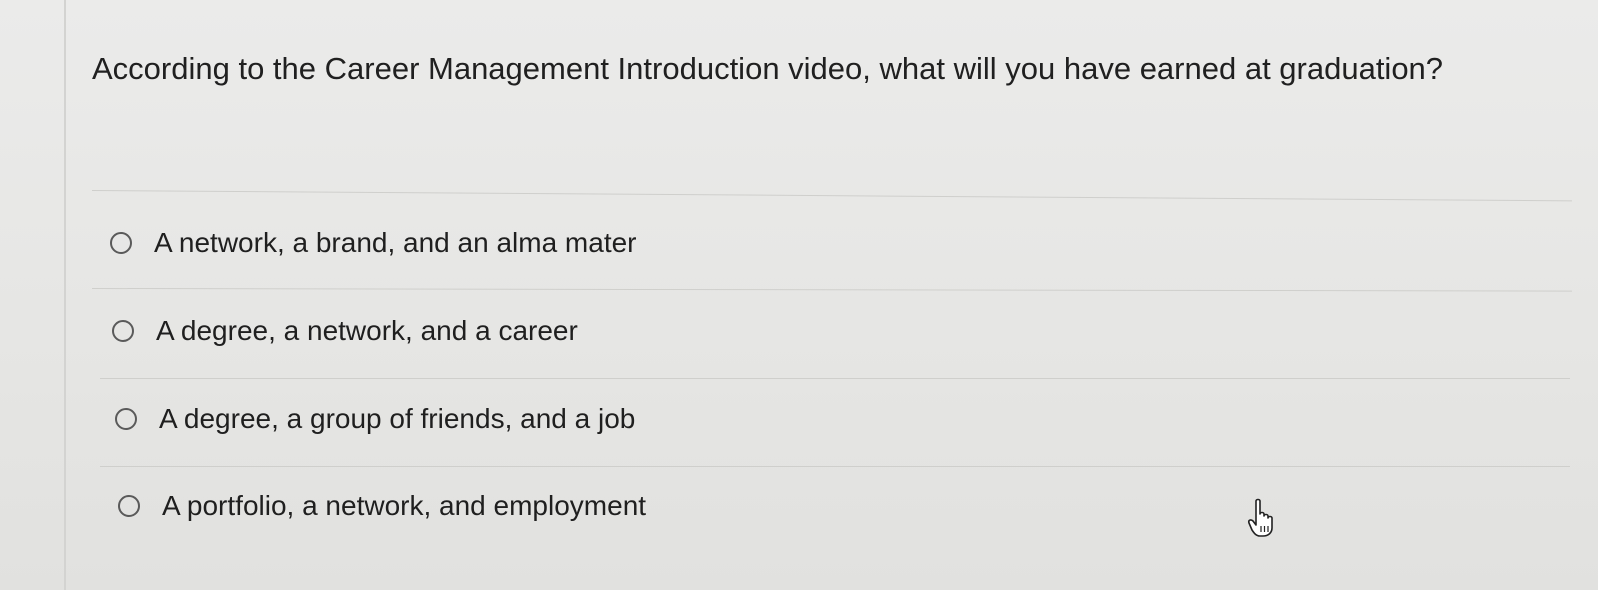 This screenshot has height=590, width=1598. Describe the element at coordinates (65, 295) in the screenshot. I see `content-left-border` at that location.